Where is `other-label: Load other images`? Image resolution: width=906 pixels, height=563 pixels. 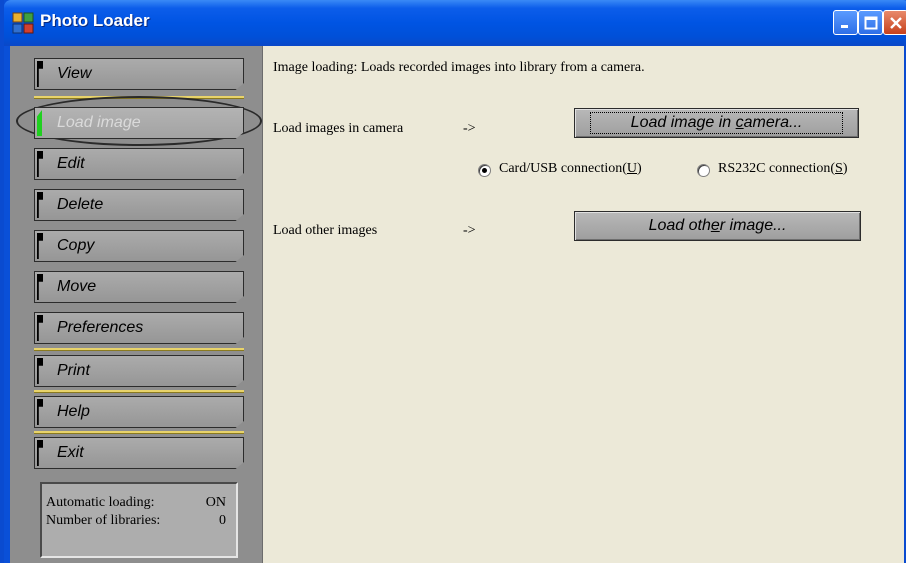
other-label: Load other images is located at coordinates (325, 230).